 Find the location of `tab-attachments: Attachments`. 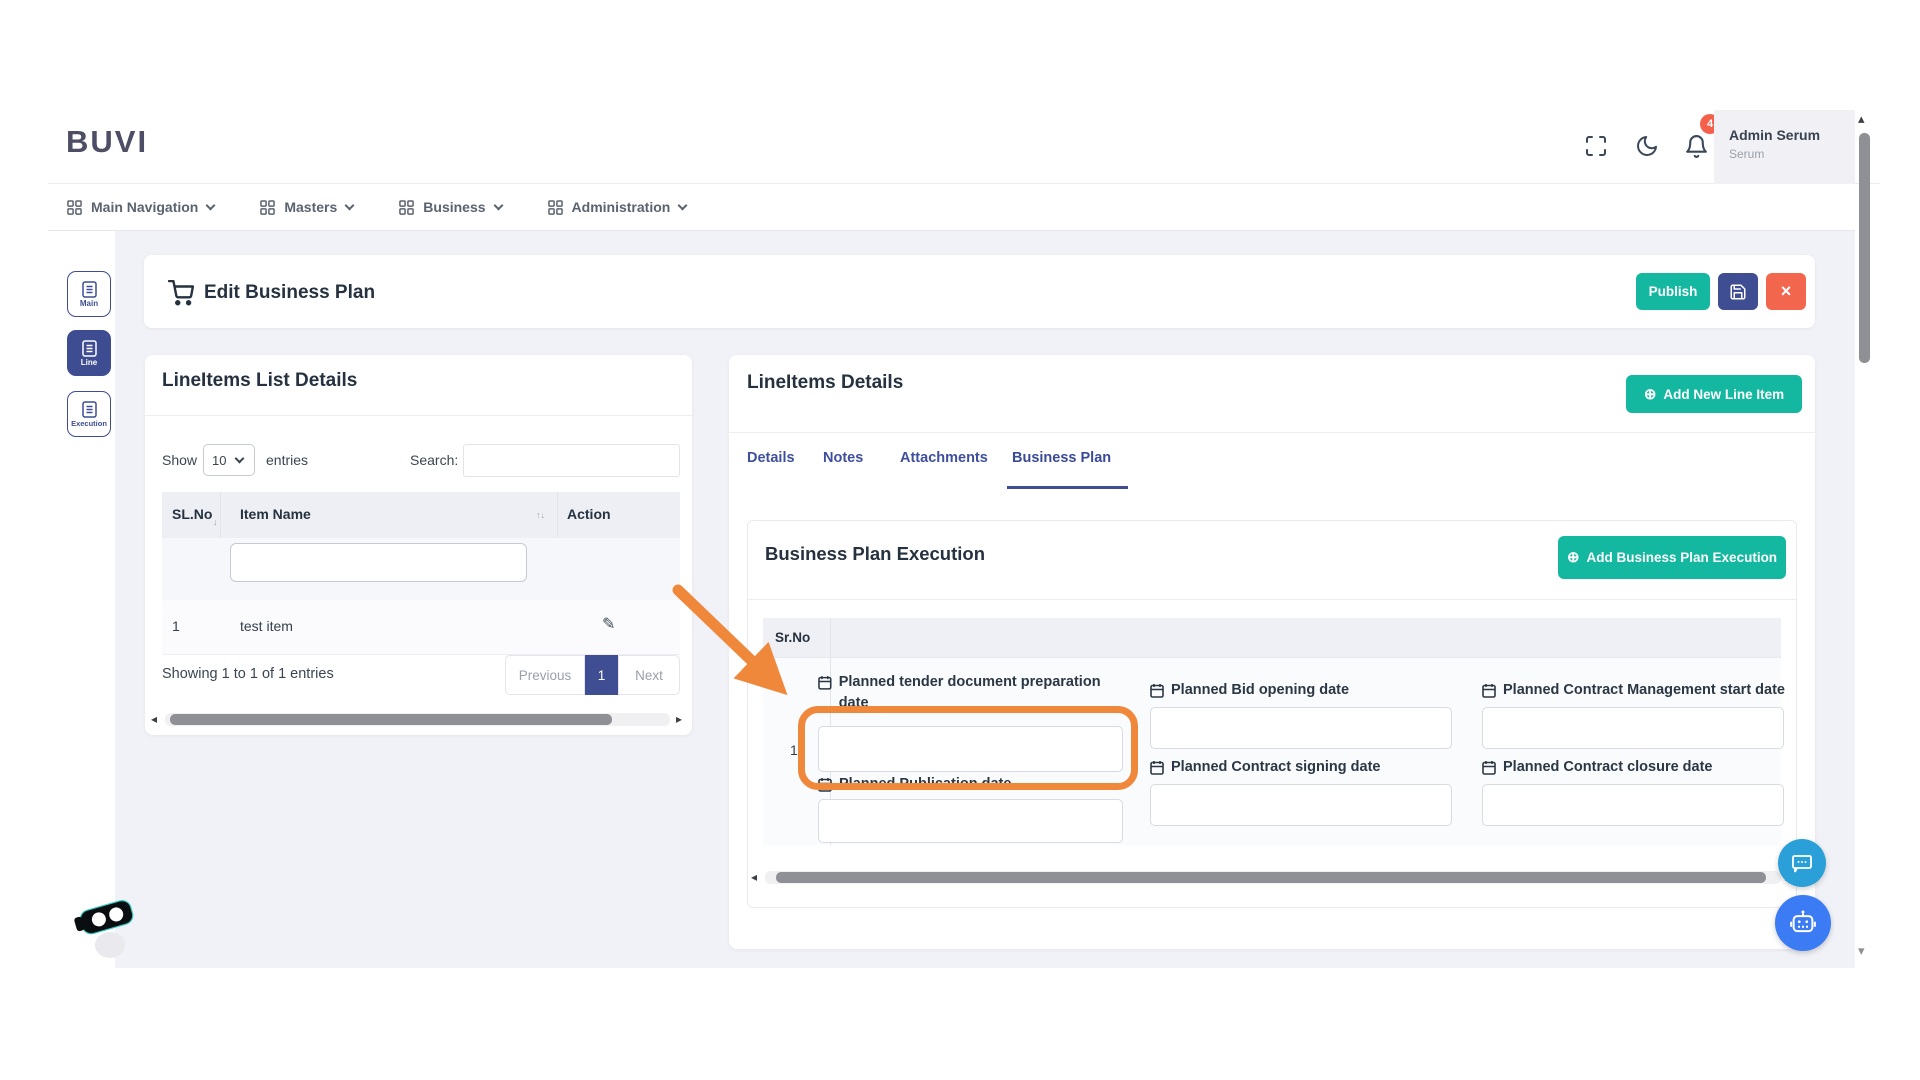

tab-attachments: Attachments is located at coordinates (944, 458).